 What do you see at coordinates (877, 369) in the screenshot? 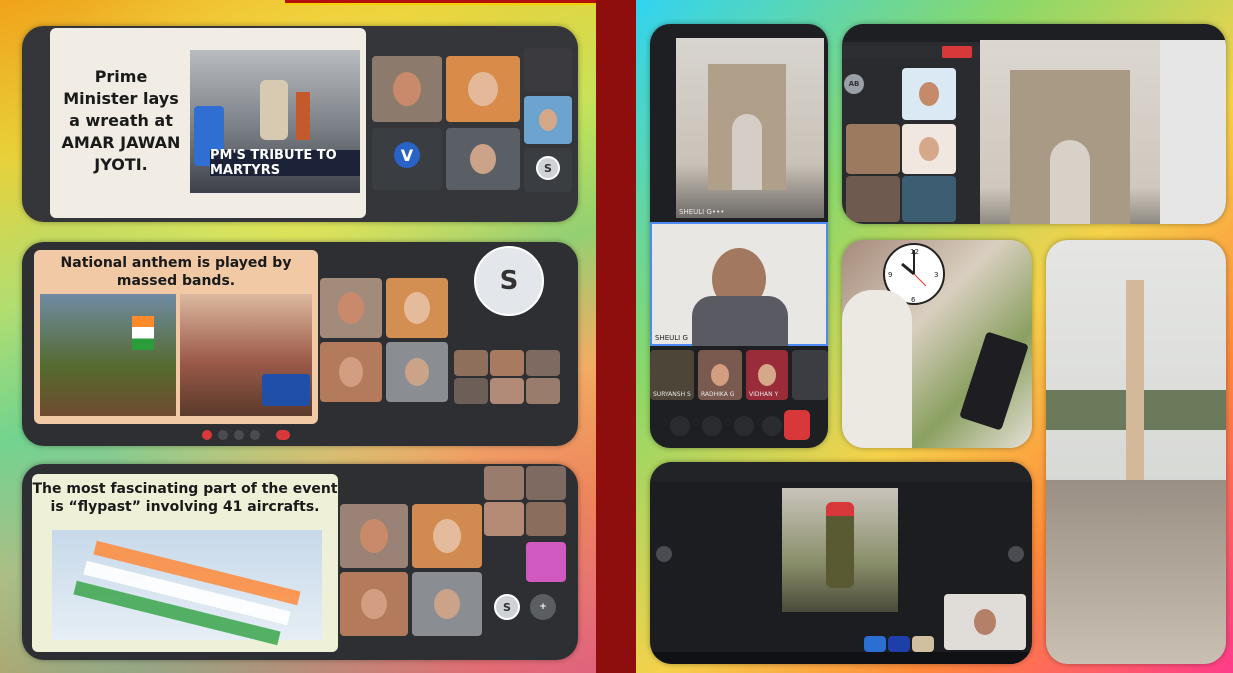
I see `child-figure` at bounding box center [877, 369].